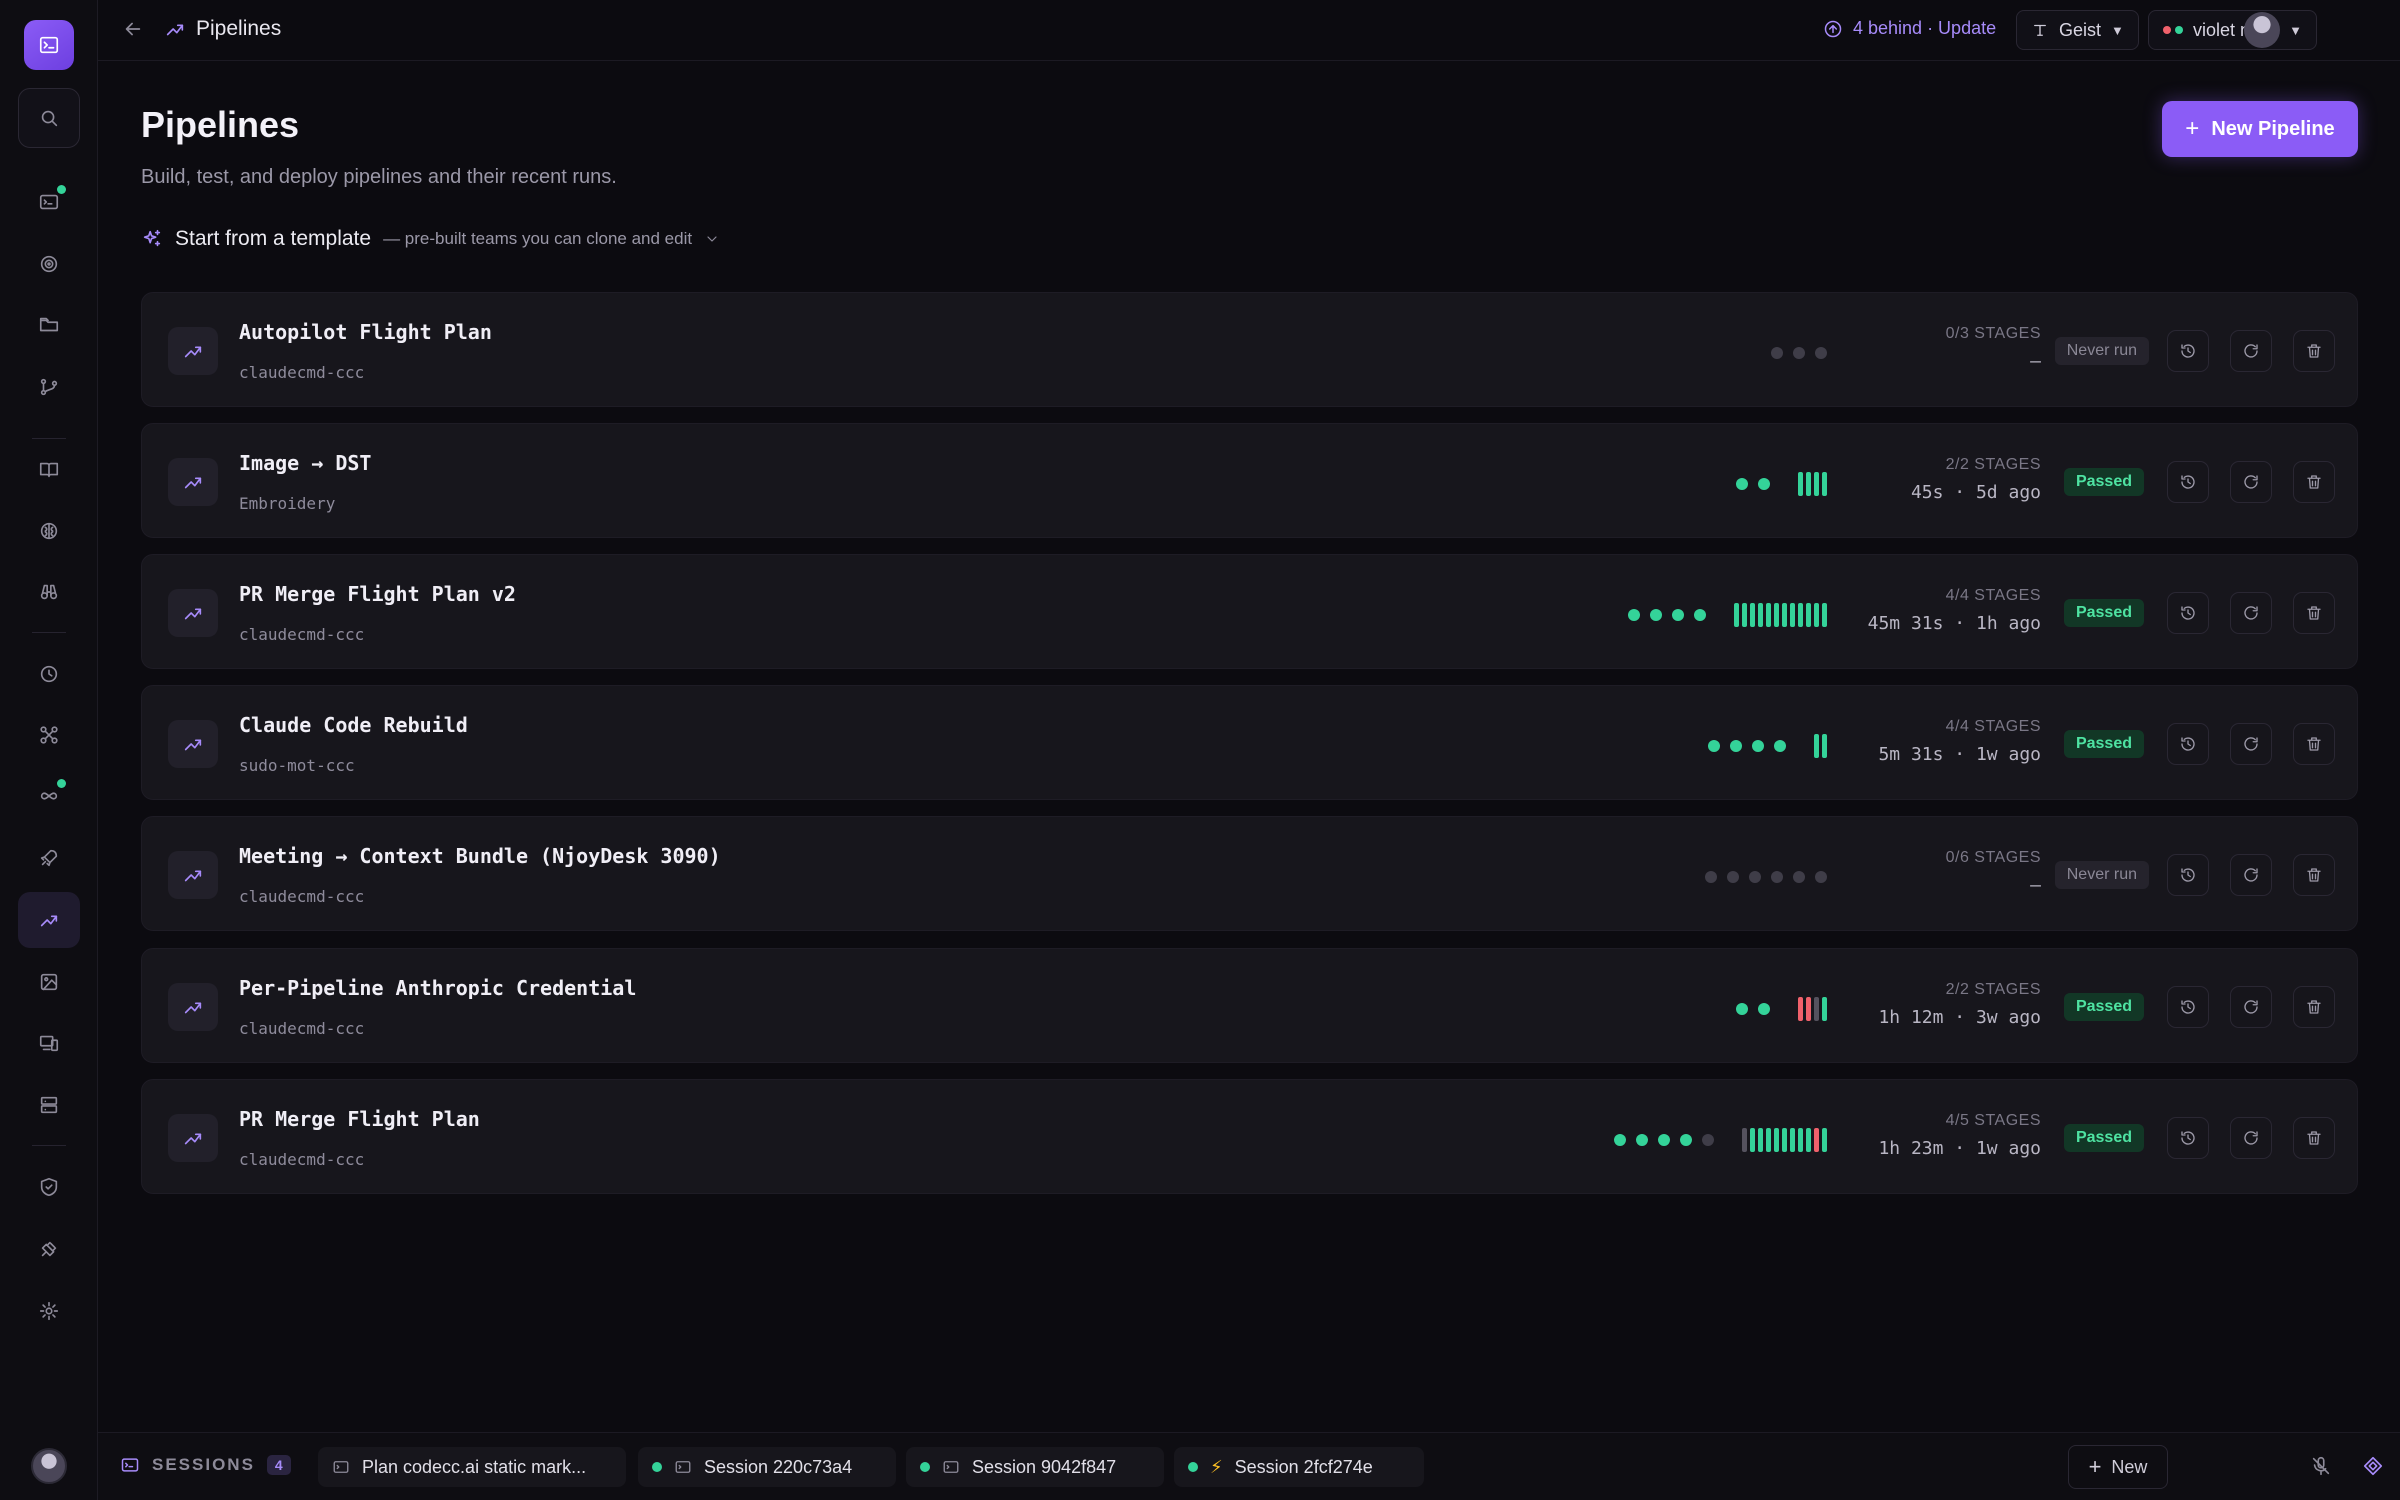 This screenshot has width=2400, height=1500. Describe the element at coordinates (480, 856) in the screenshot. I see `pipeline-name: Meeting → Context Bundle (NjoyDesk 3090)` at that location.